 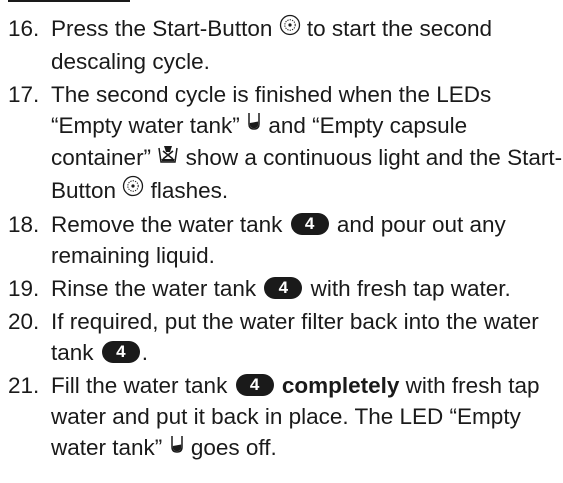 I want to click on step-number: 18., so click(x=24, y=225).